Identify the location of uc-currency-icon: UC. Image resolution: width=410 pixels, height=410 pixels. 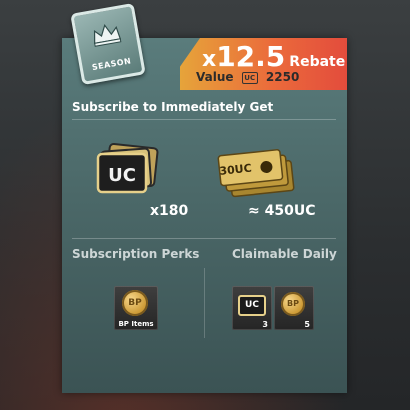
(249, 77).